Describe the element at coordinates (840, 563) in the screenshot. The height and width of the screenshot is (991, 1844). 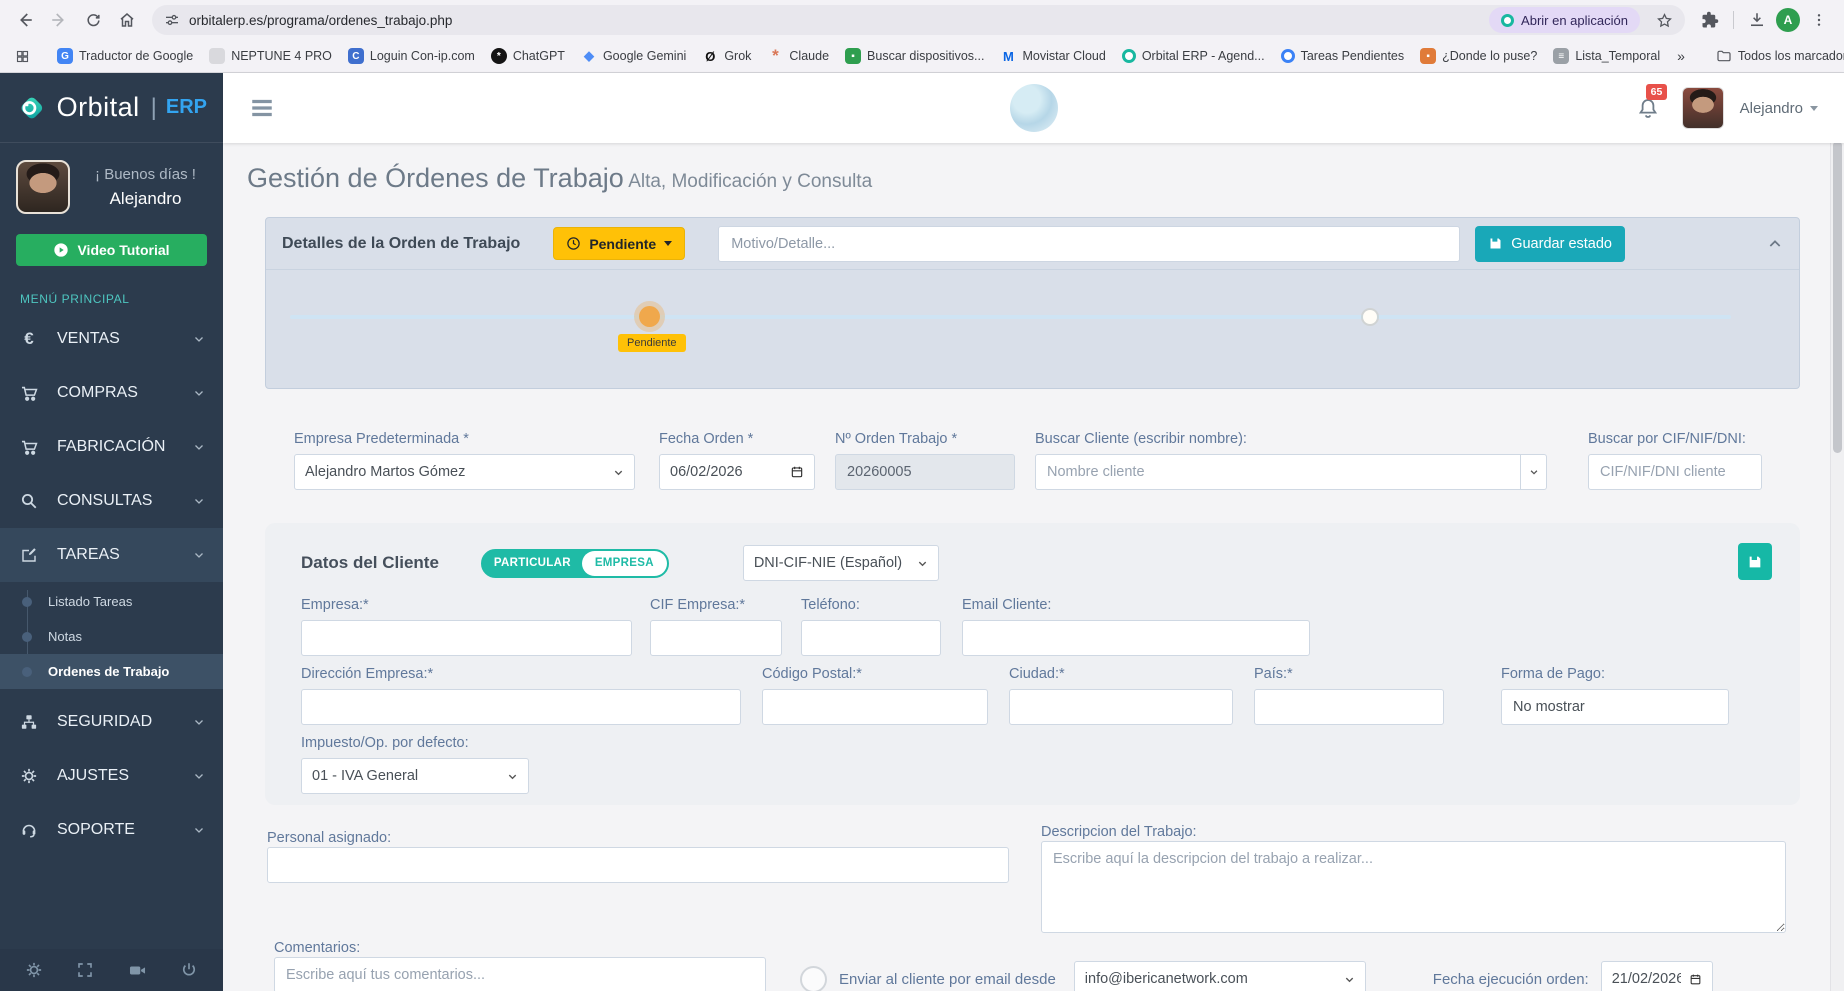
I see `doc-type-select: DNI-CIF-NIE (Español)` at that location.